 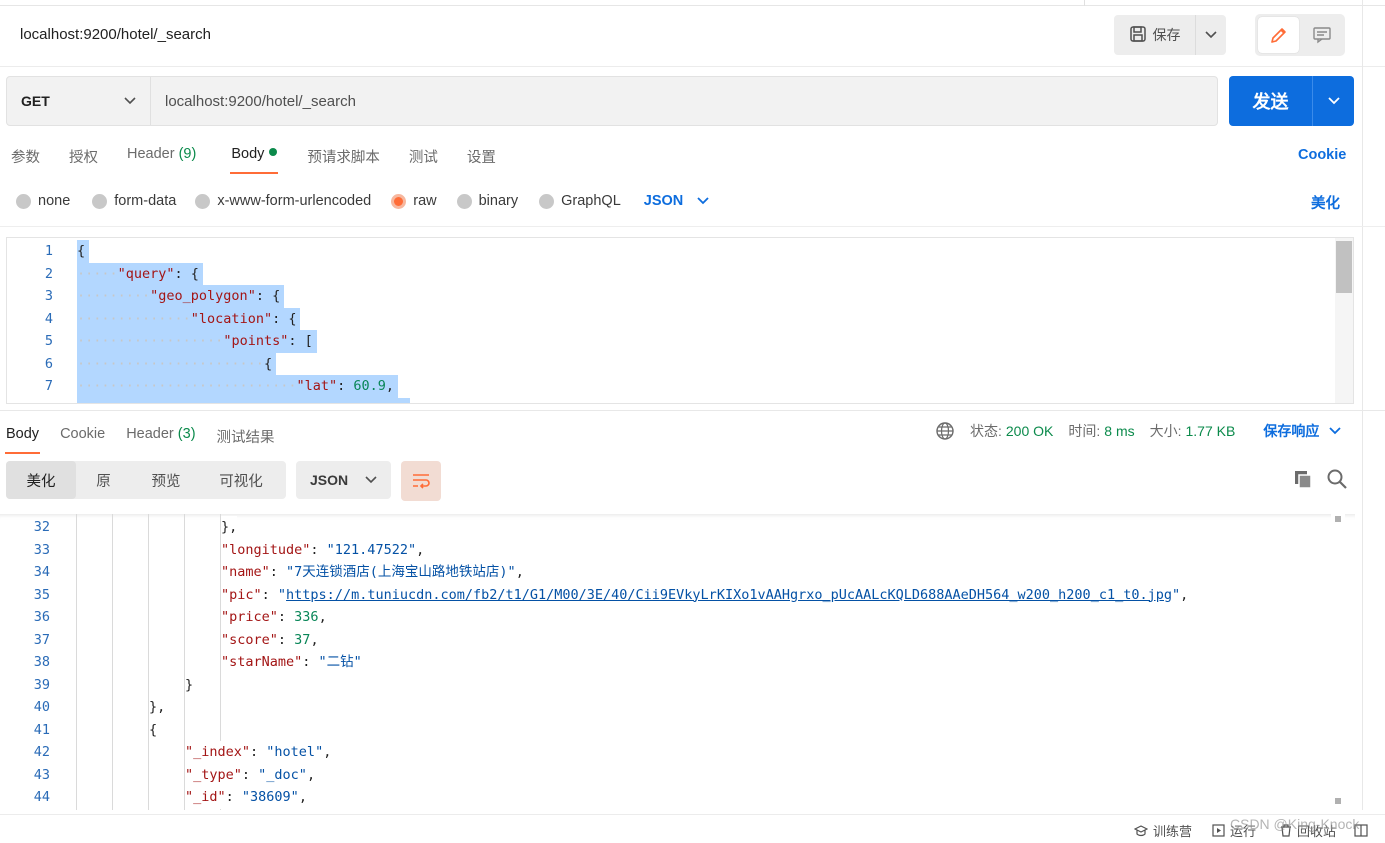 I want to click on search-icon, so click(x=1337, y=481).